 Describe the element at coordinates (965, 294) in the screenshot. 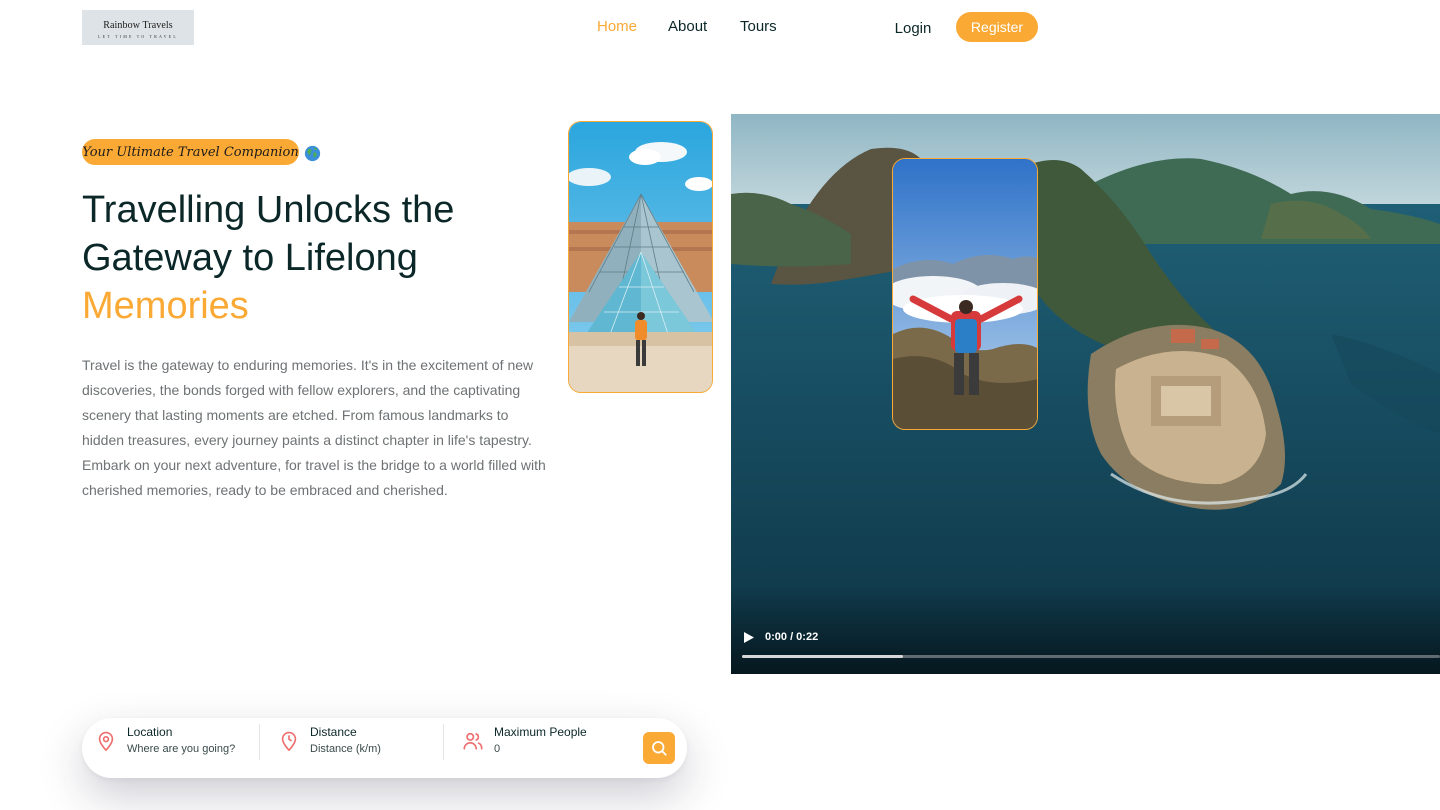

I see `hero-image-hiker` at that location.